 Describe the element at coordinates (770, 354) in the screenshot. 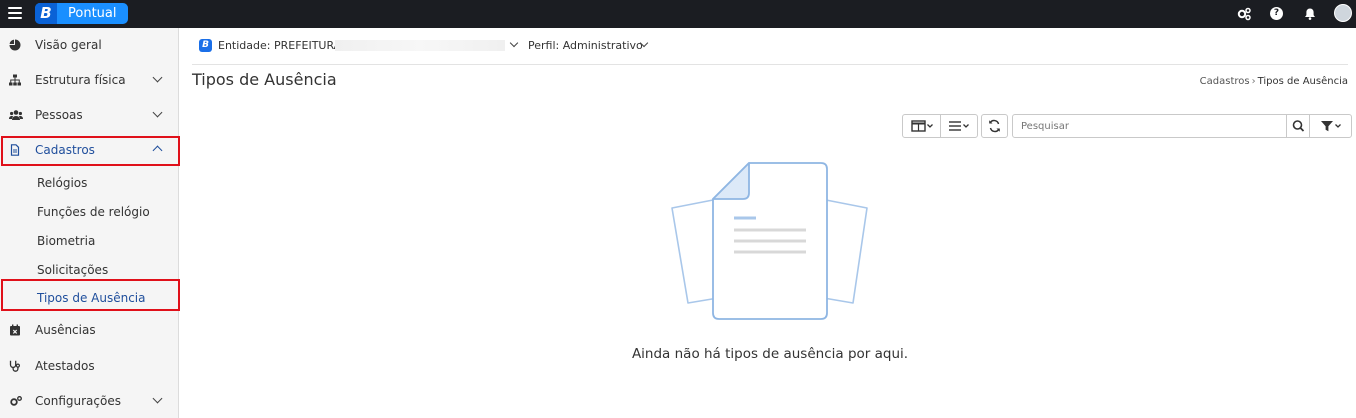

I see `empty-state-message: Ainda não há tipos de ausência por aqui.` at that location.